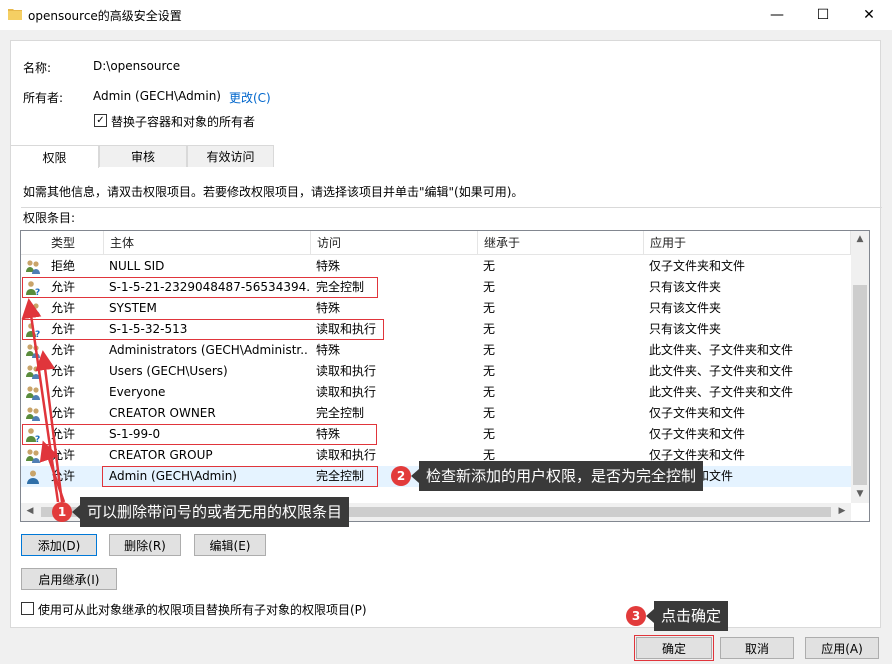 The width and height of the screenshot is (892, 664). I want to click on annotation-1-callout: 可以删除带问号的或者无用的权限条目, so click(215, 512).